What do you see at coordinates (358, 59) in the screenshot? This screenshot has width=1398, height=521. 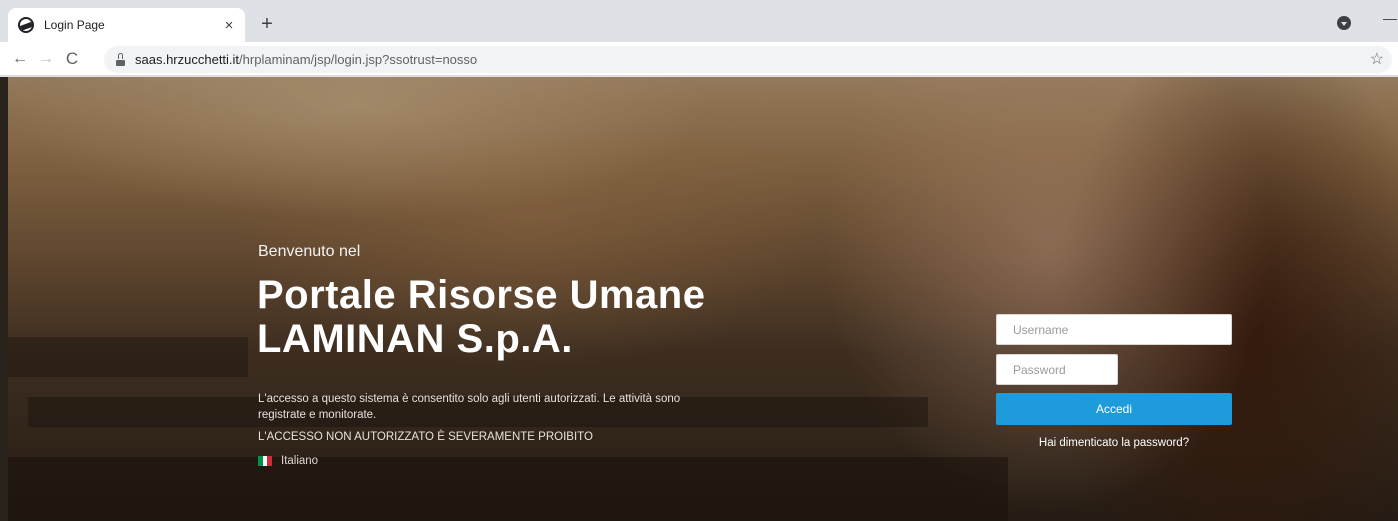 I see `url-path: /hrplaminam/jsp/login.jsp?ssotrust=nosso` at bounding box center [358, 59].